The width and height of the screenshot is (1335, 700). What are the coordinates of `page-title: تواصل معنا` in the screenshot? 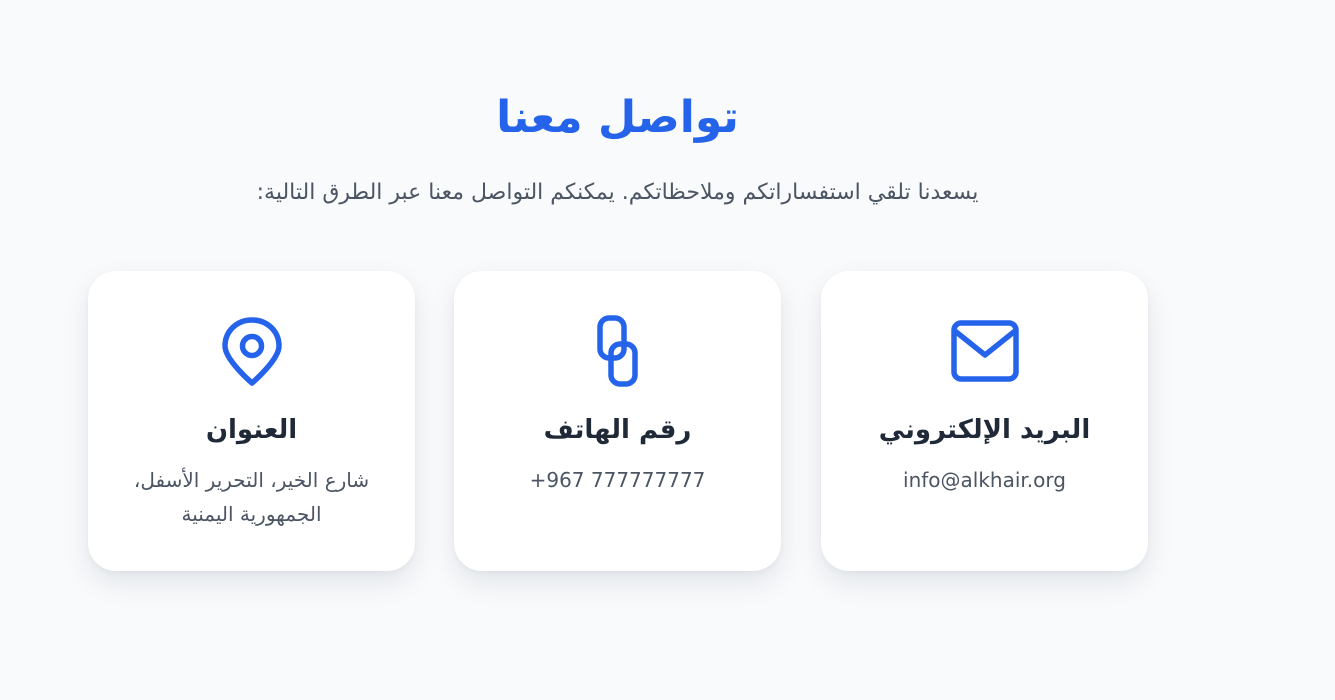 It's located at (617, 117).